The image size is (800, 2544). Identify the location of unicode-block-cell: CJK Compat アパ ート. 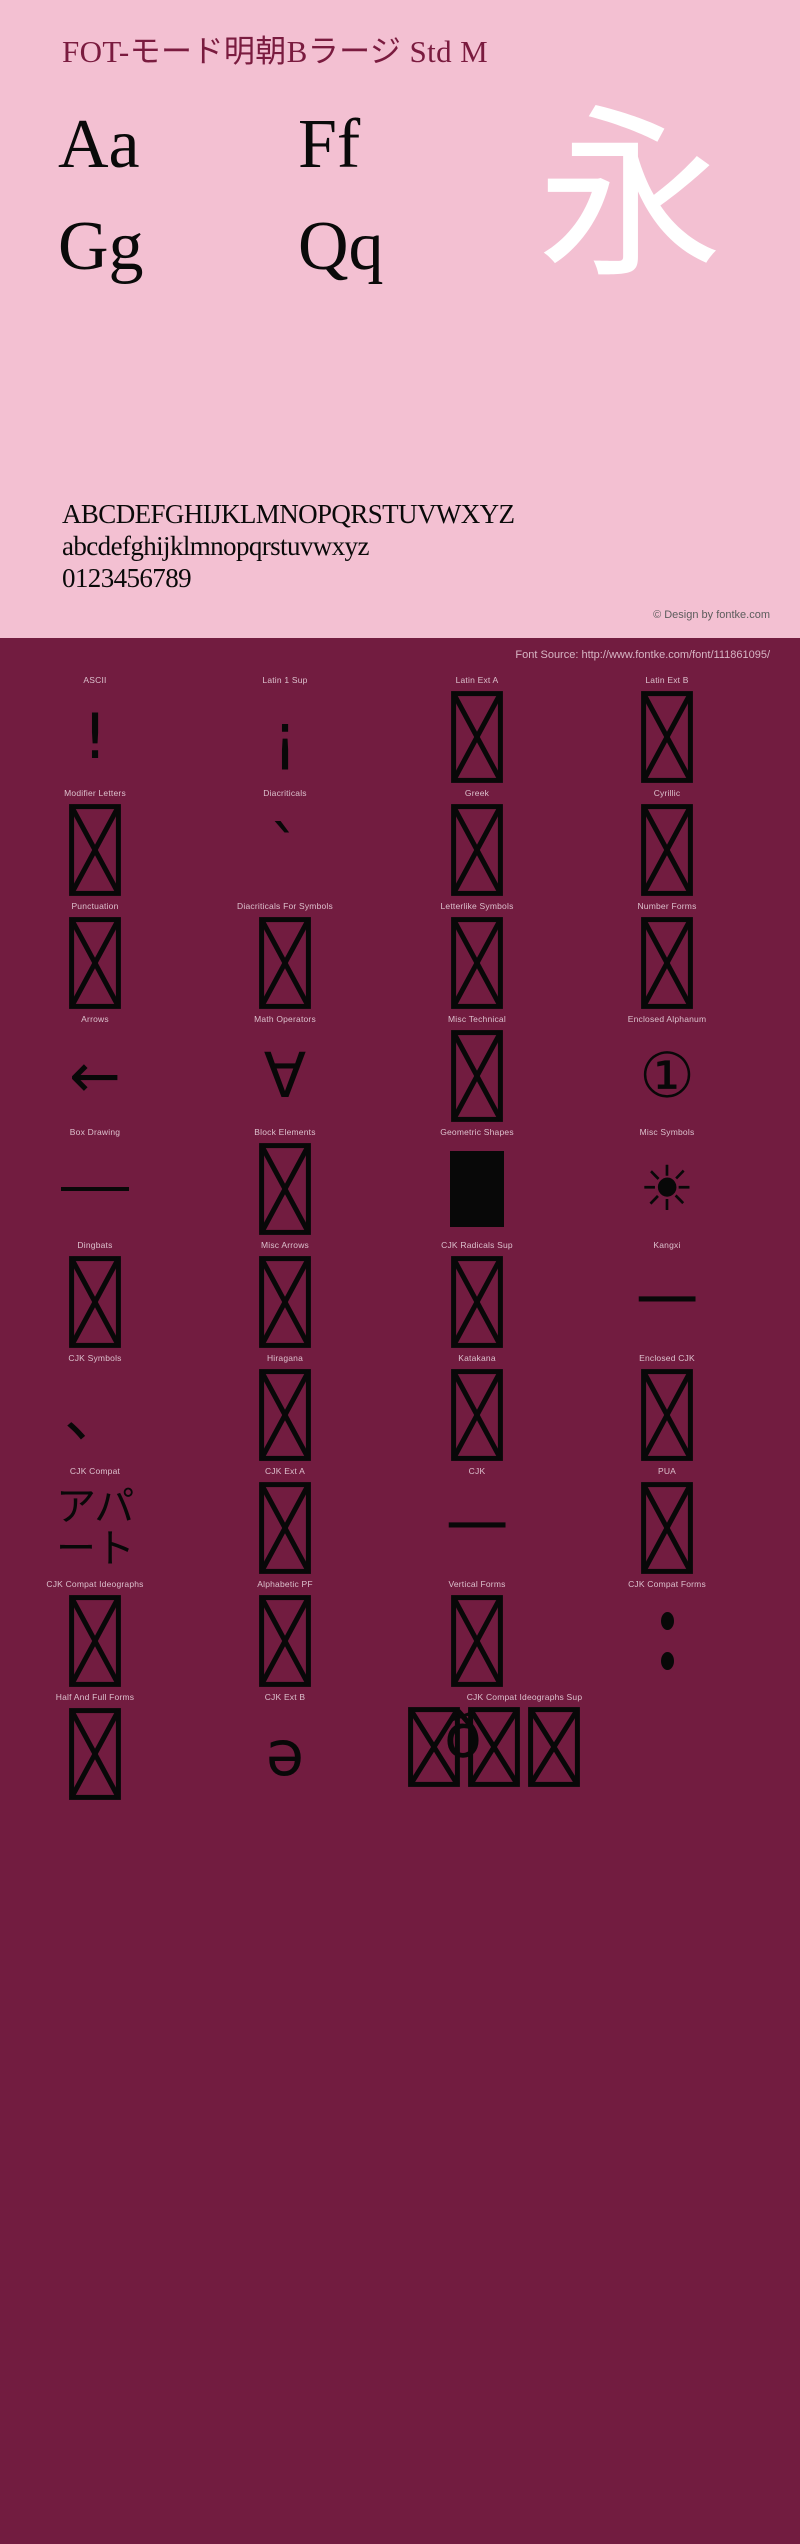
(95, 1521).